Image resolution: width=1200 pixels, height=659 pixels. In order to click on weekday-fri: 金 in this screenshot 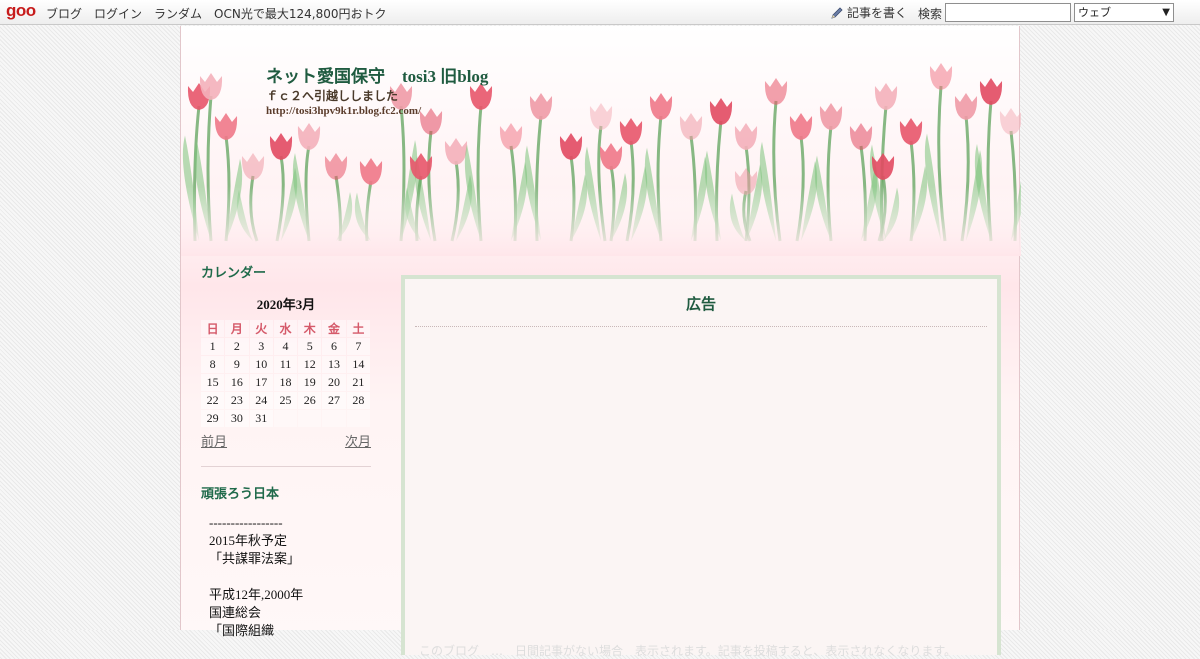, I will do `click(334, 328)`.